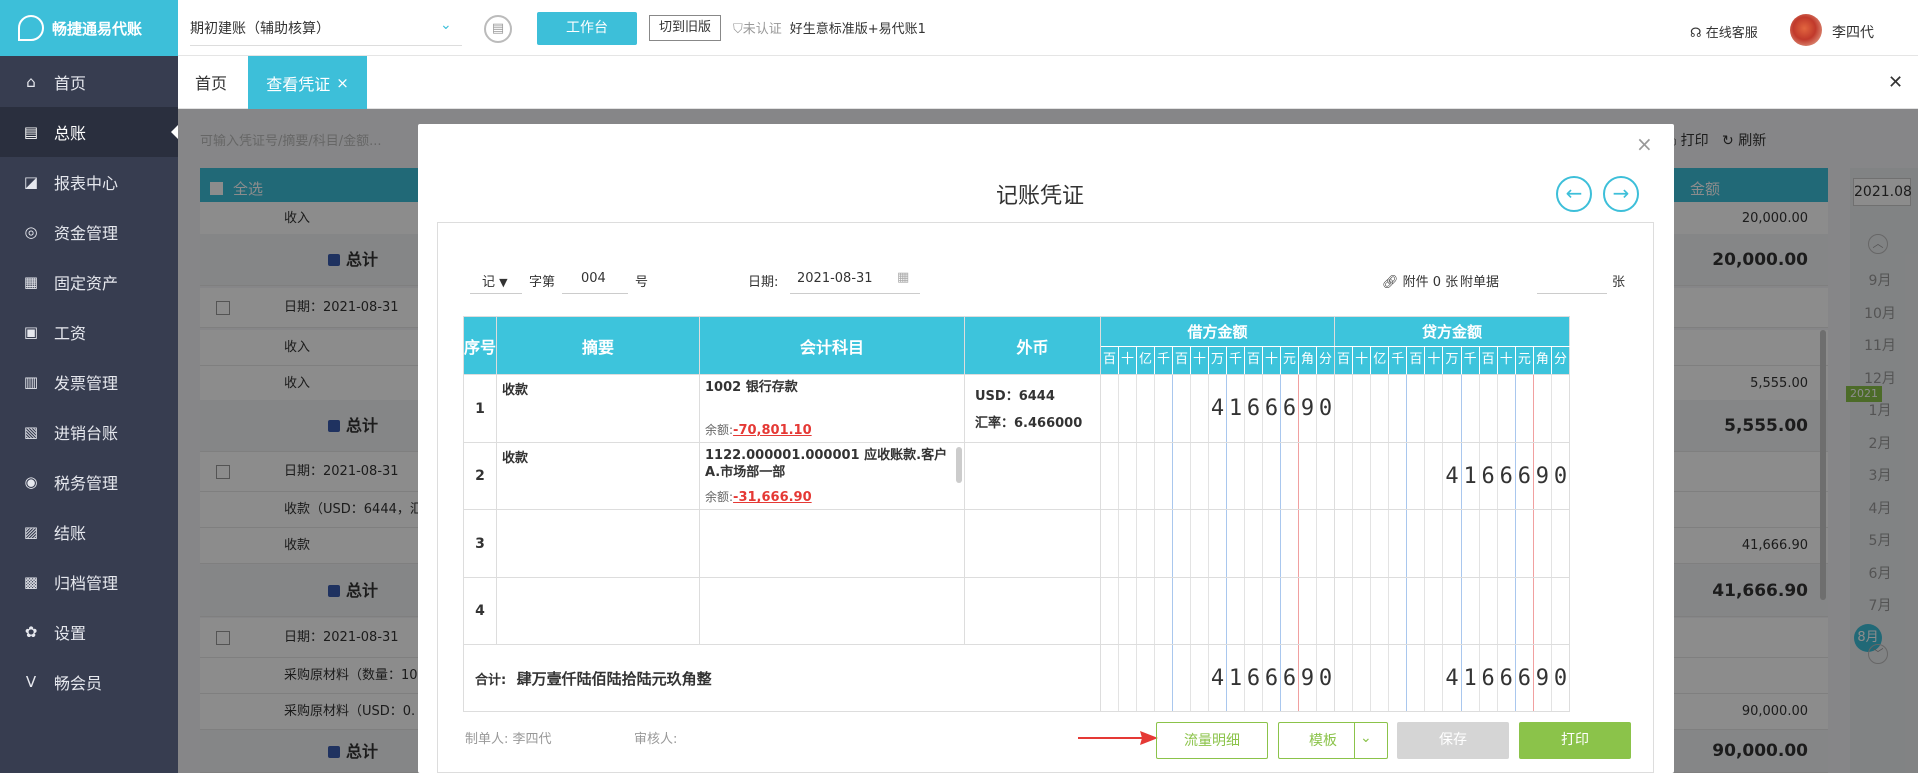 The image size is (1918, 773). What do you see at coordinates (903, 277) in the screenshot?
I see `calendar-icon: ▦` at bounding box center [903, 277].